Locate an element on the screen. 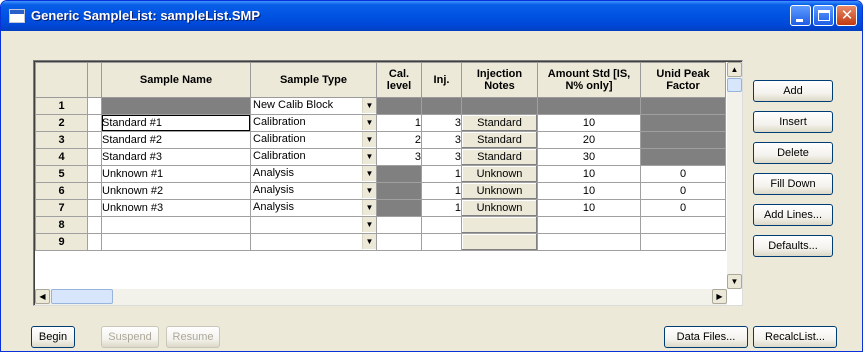 This screenshot has height=354, width=865. unid-peak-factor-cell: 0 is located at coordinates (683, 208).